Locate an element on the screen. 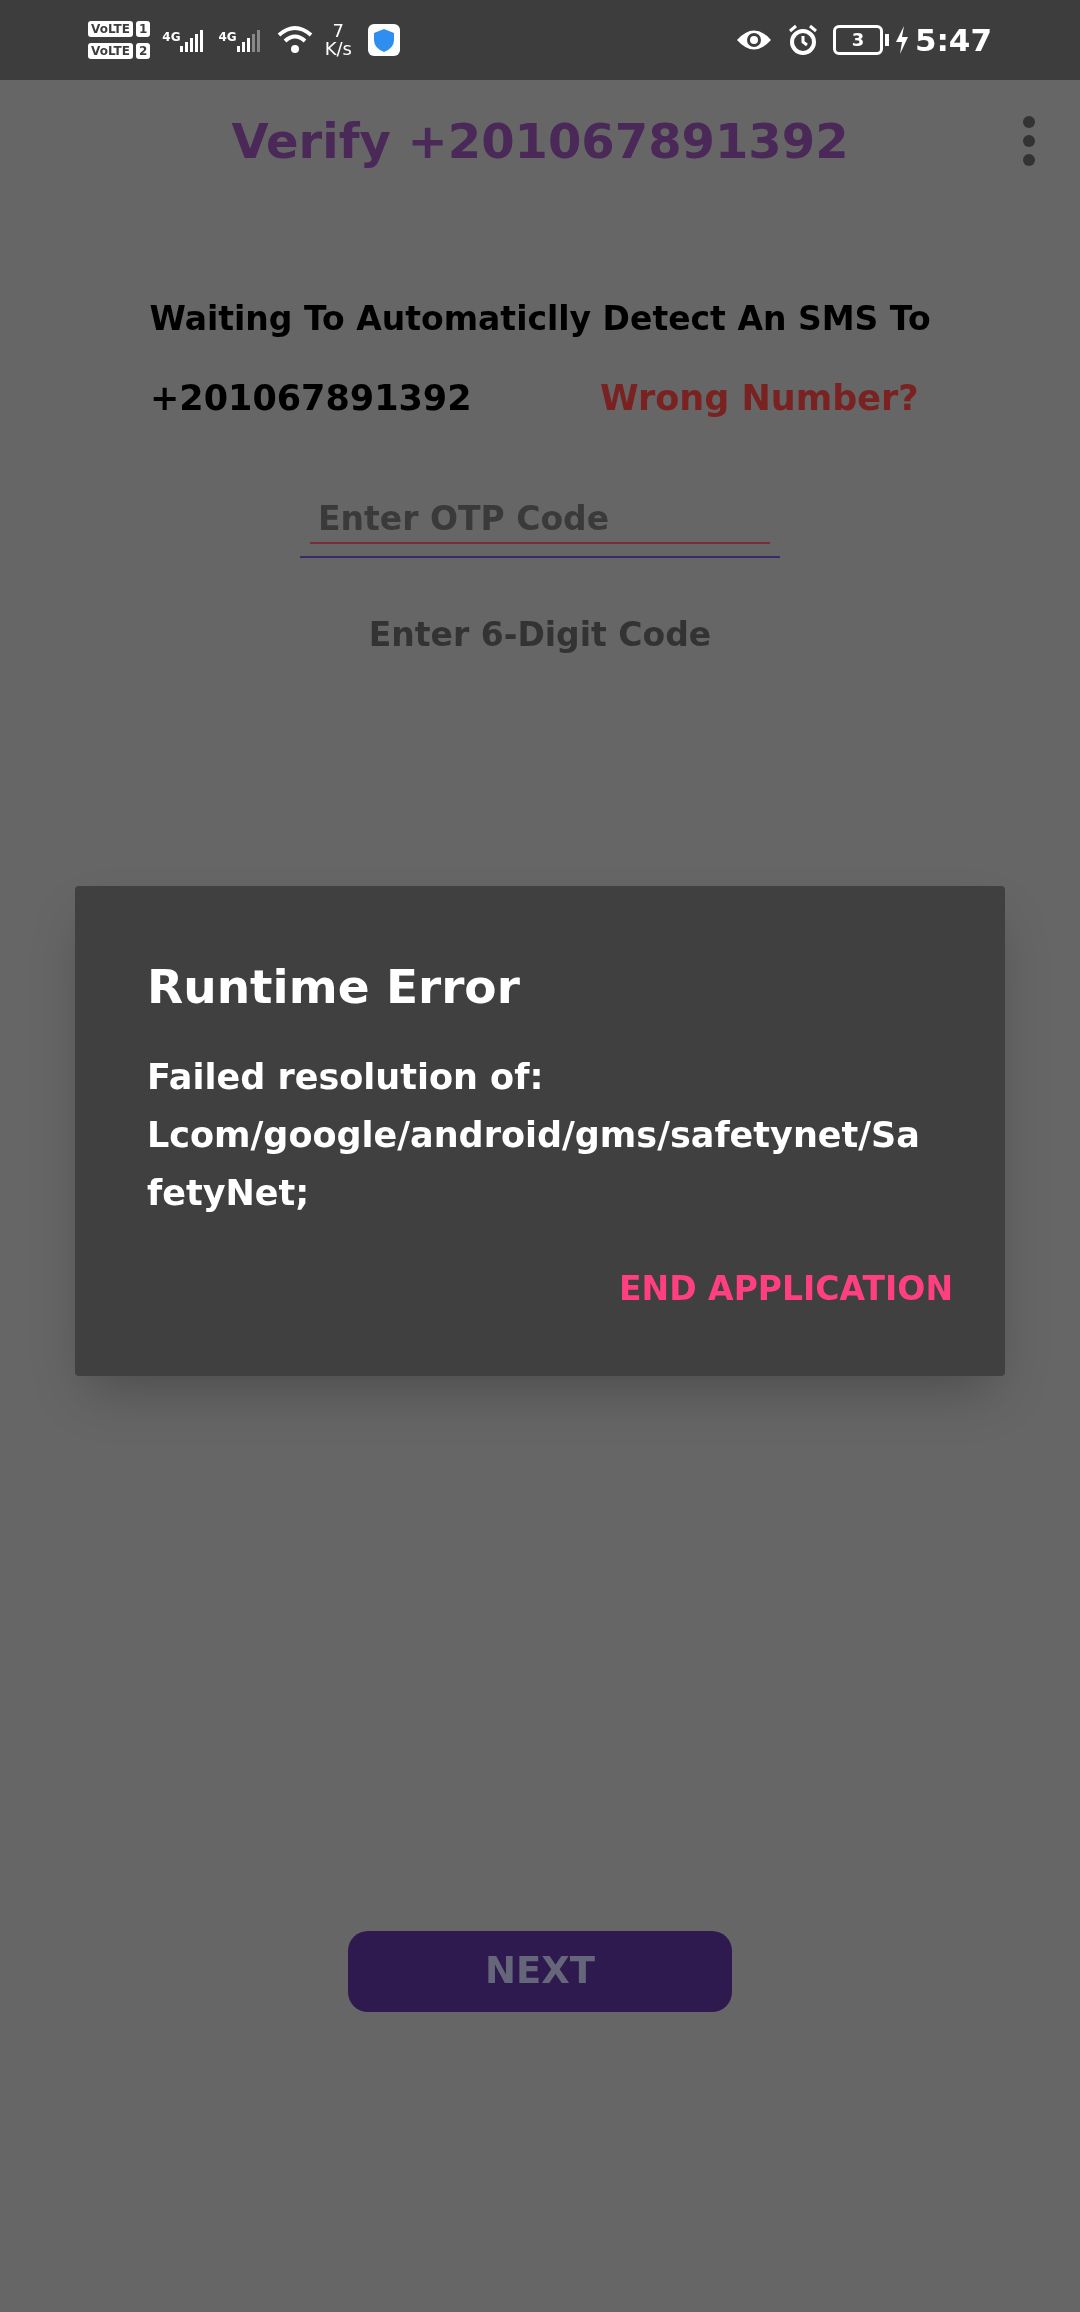 The image size is (1080, 2312). app-title: Verify +201067891392 is located at coordinates (540, 141).